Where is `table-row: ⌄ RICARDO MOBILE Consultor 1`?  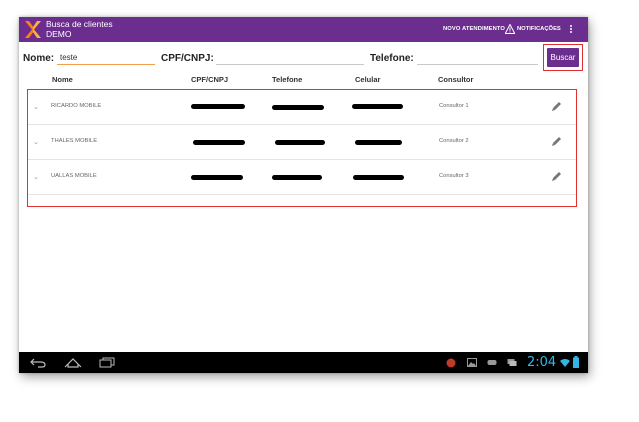
table-row: ⌄ RICARDO MOBILE Consultor 1 is located at coordinates (302, 107).